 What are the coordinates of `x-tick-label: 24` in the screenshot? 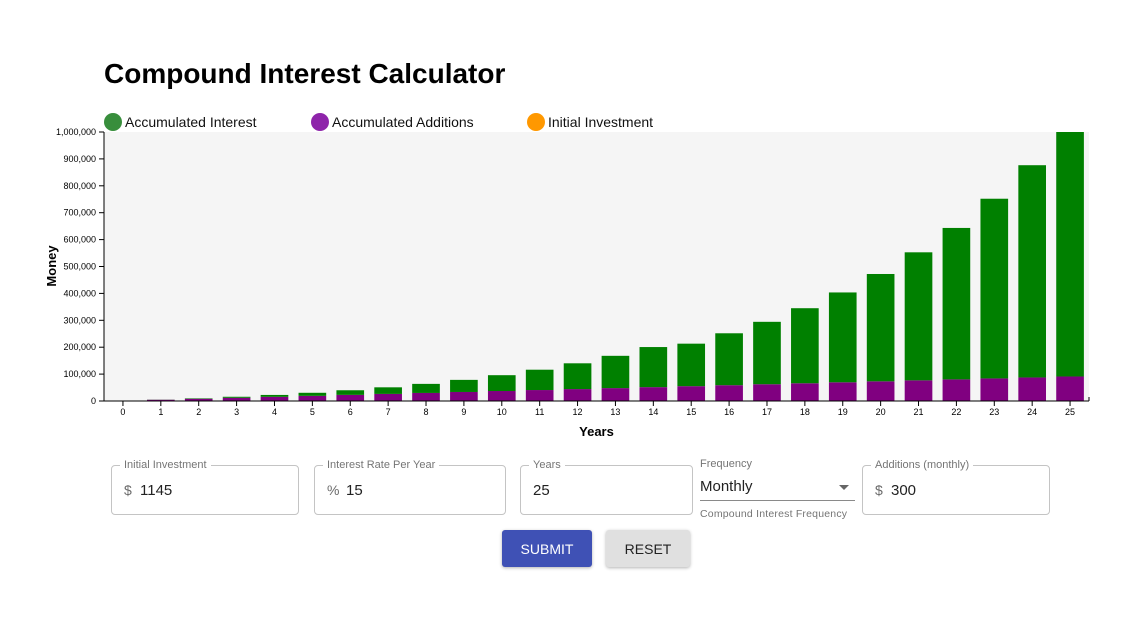 It's located at (1032, 412).